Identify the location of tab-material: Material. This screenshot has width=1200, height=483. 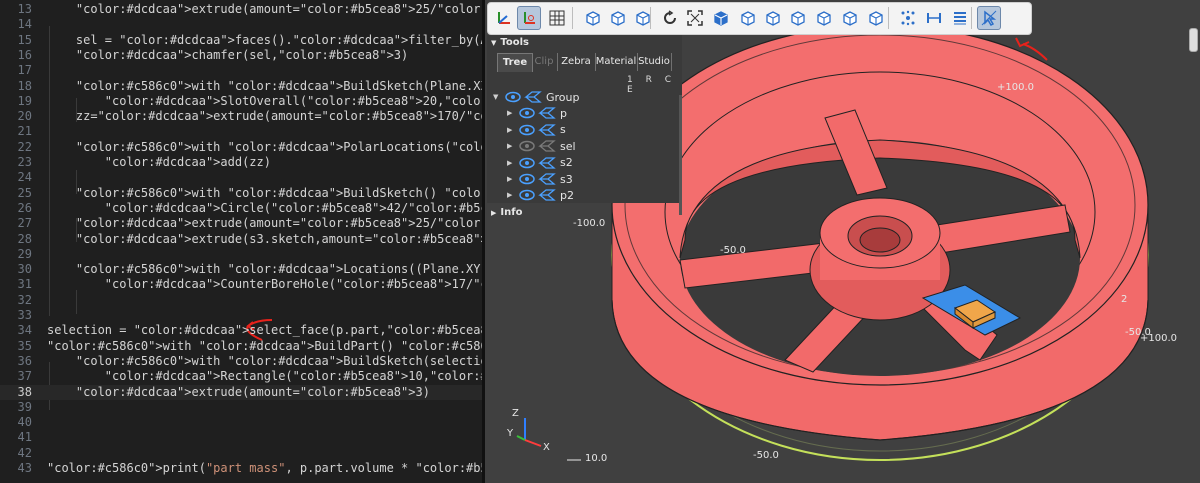
(616, 62).